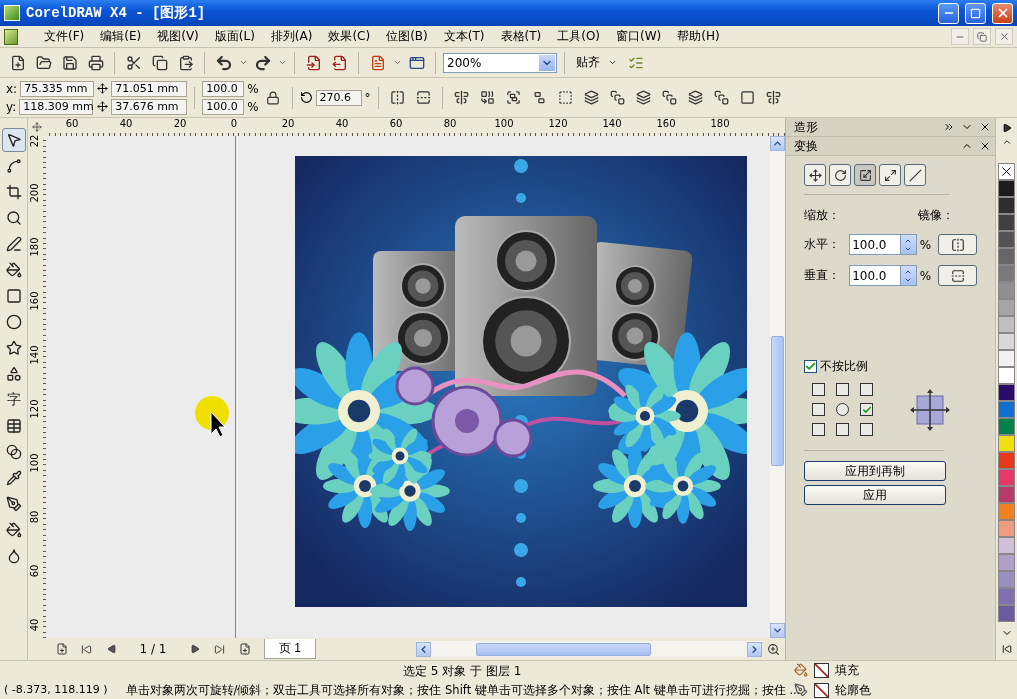 Image resolution: width=1017 pixels, height=699 pixels. What do you see at coordinates (1006, 128) in the screenshot?
I see `palette-menu-icon` at bounding box center [1006, 128].